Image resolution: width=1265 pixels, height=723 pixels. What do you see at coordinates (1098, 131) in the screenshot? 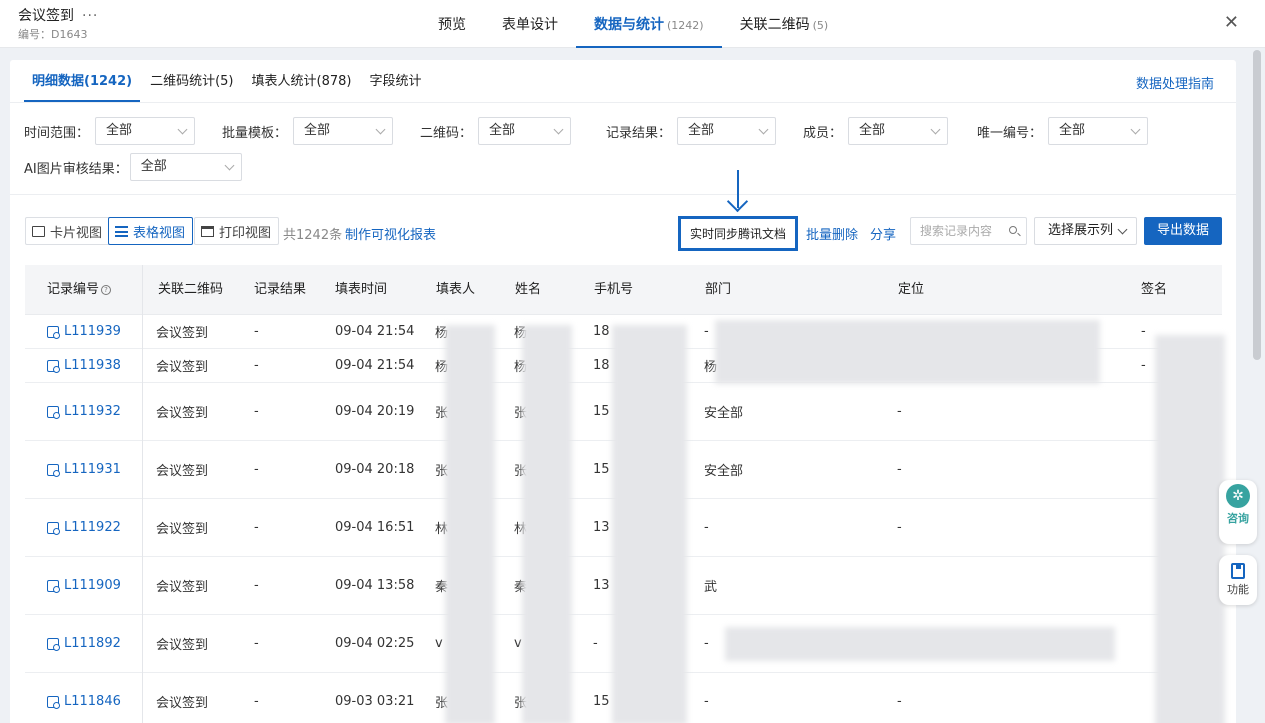
I see `unique-id-select: 全部` at bounding box center [1098, 131].